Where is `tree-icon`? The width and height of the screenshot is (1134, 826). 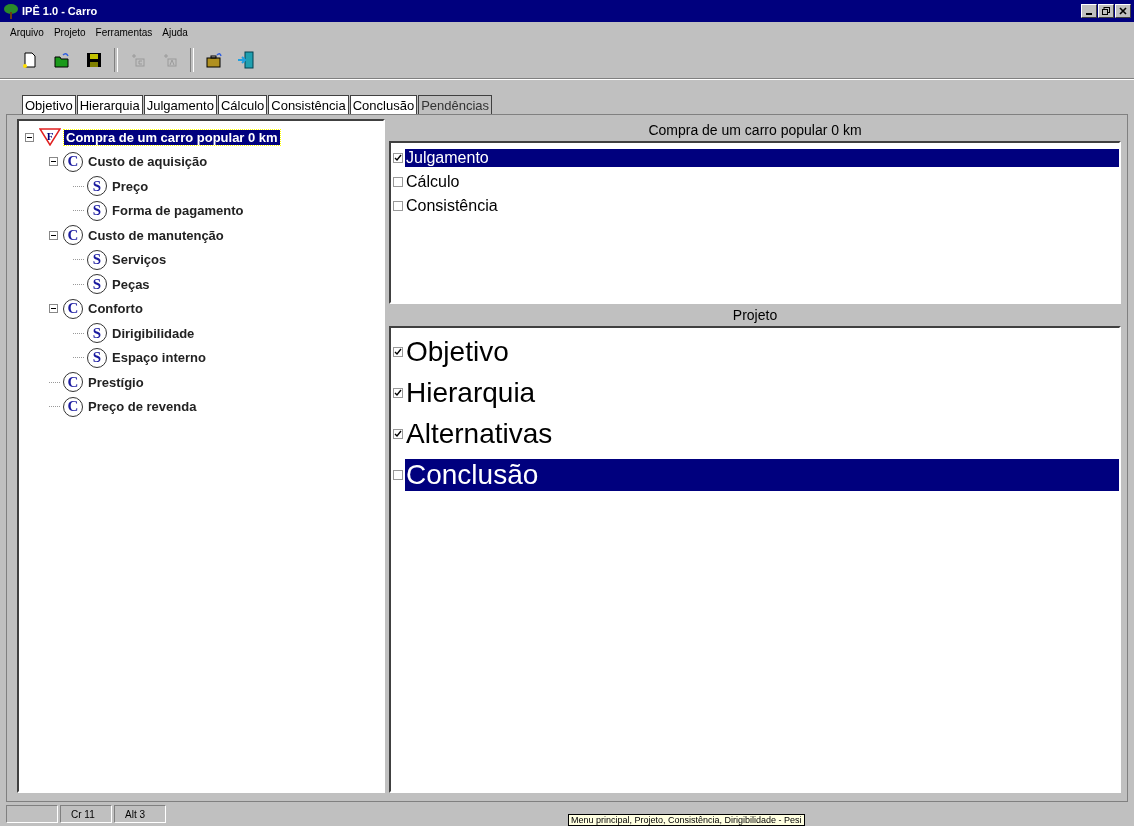
tree-icon is located at coordinates (11, 11).